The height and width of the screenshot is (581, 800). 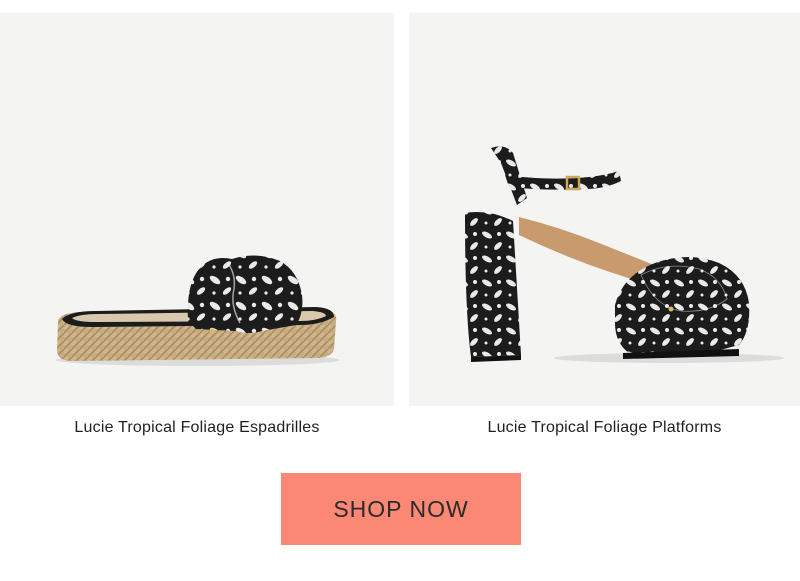 I want to click on espadrille-sandal-image, so click(x=198, y=310).